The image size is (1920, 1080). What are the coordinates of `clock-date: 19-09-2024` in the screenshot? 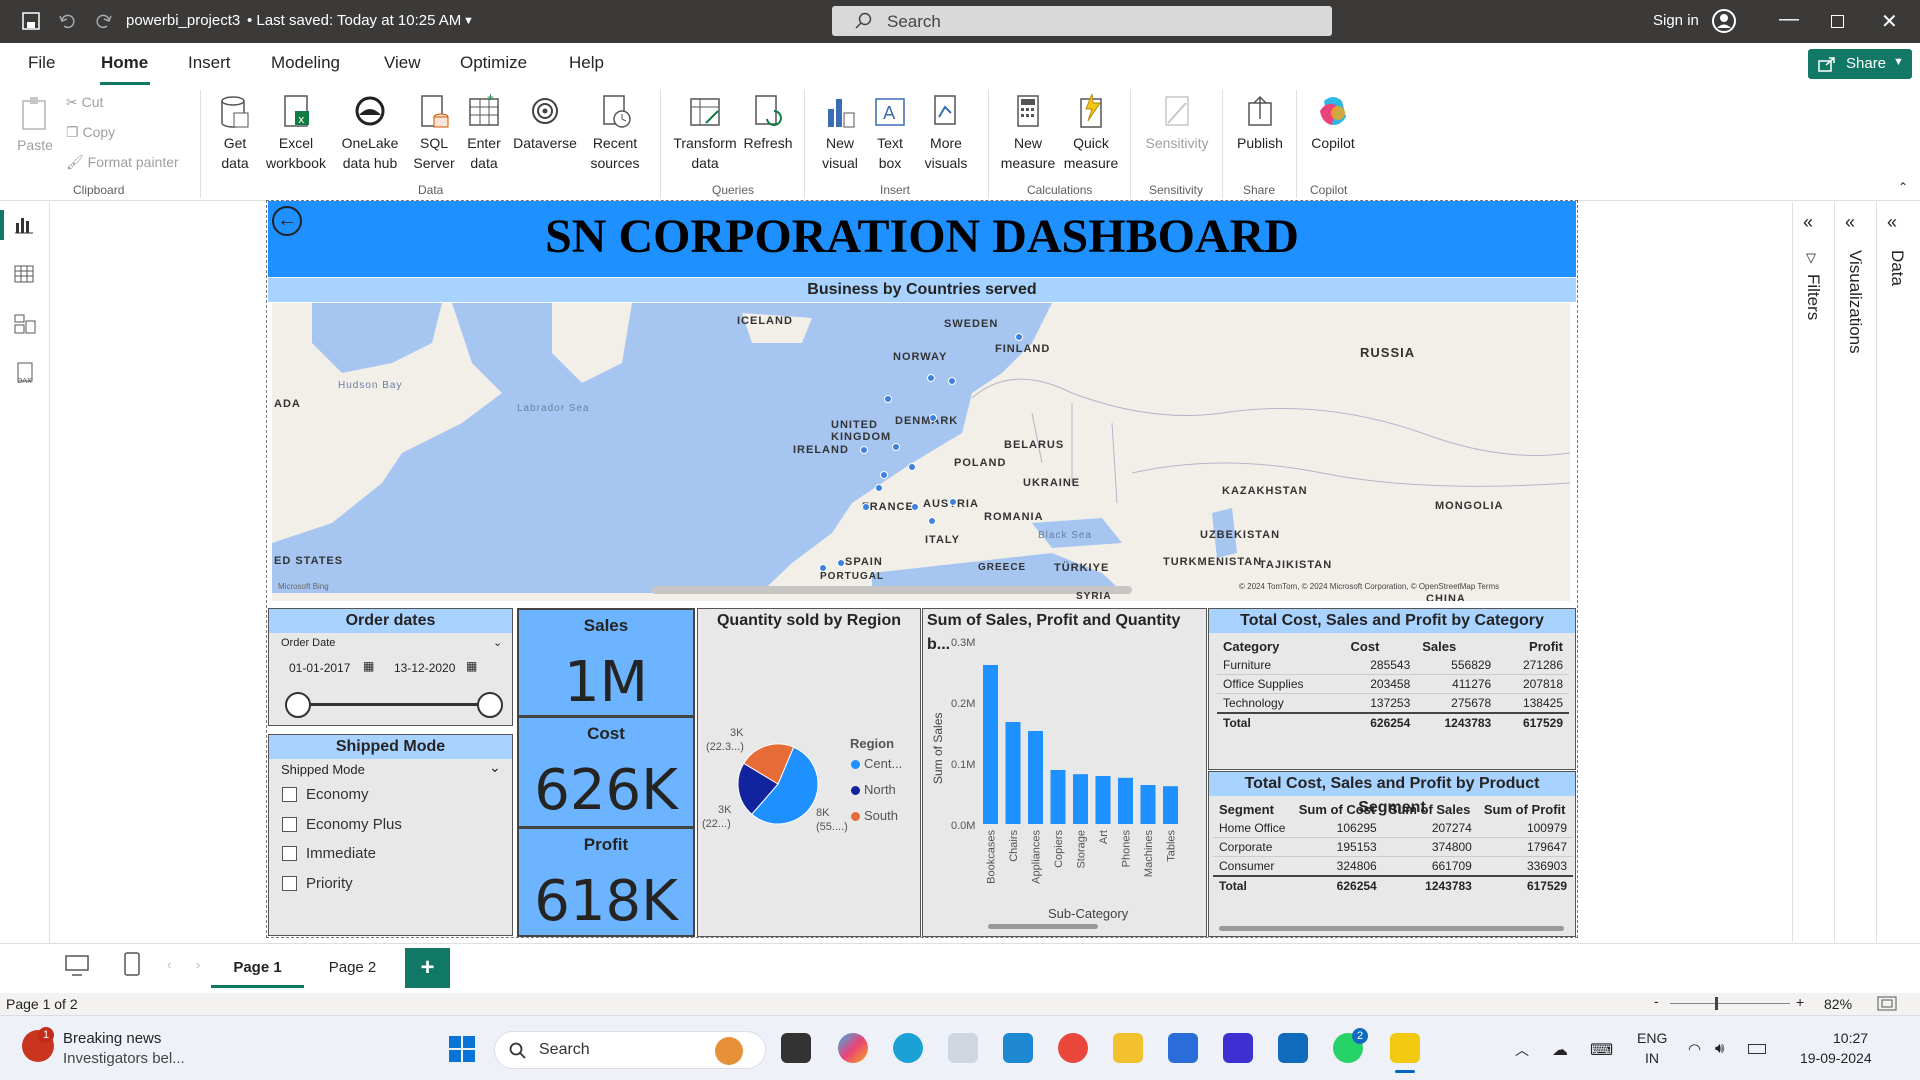 It's located at (1836, 1058).